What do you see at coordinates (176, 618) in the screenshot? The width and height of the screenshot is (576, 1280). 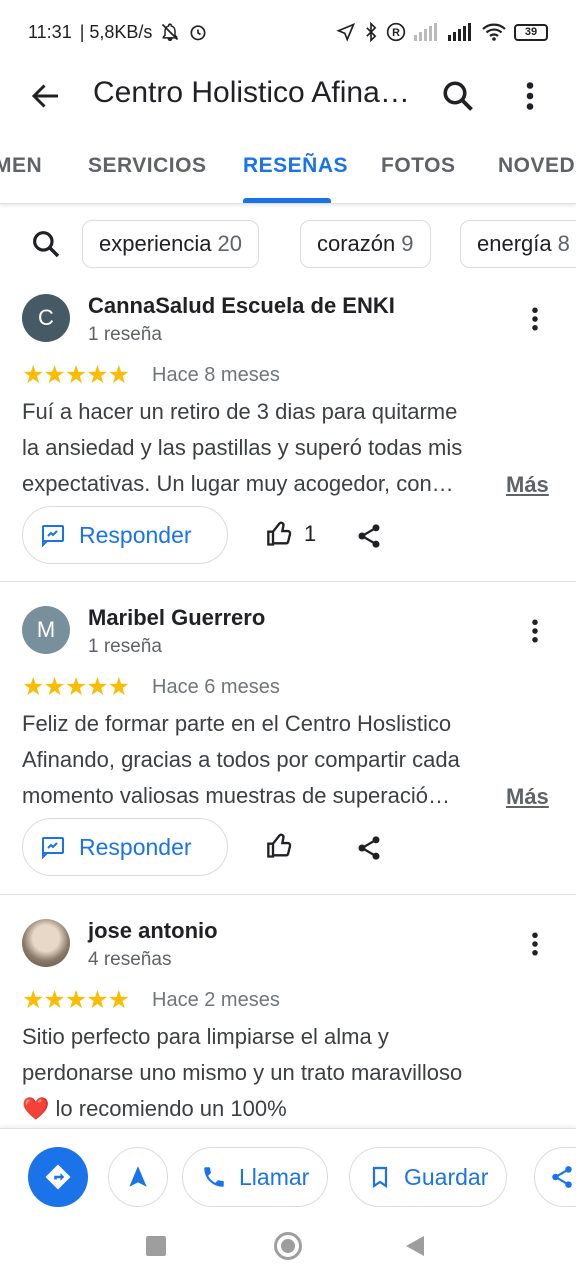 I see `reviewer-name: Maribel Guerrero` at bounding box center [176, 618].